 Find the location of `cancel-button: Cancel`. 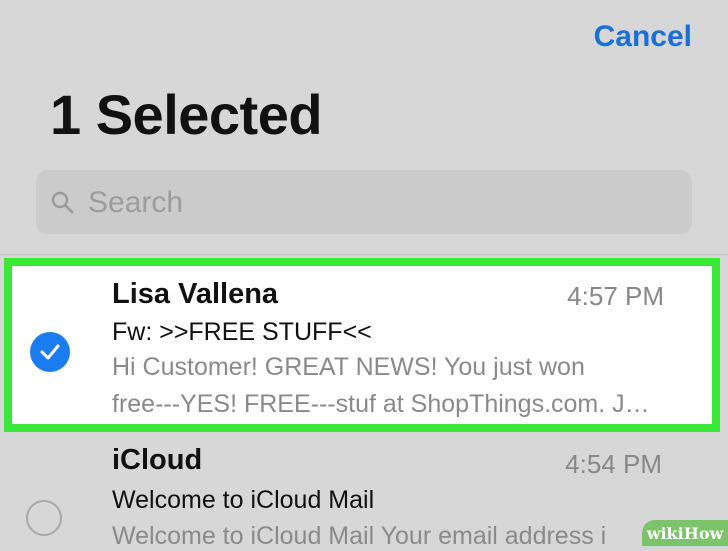

cancel-button: Cancel is located at coordinates (643, 37).